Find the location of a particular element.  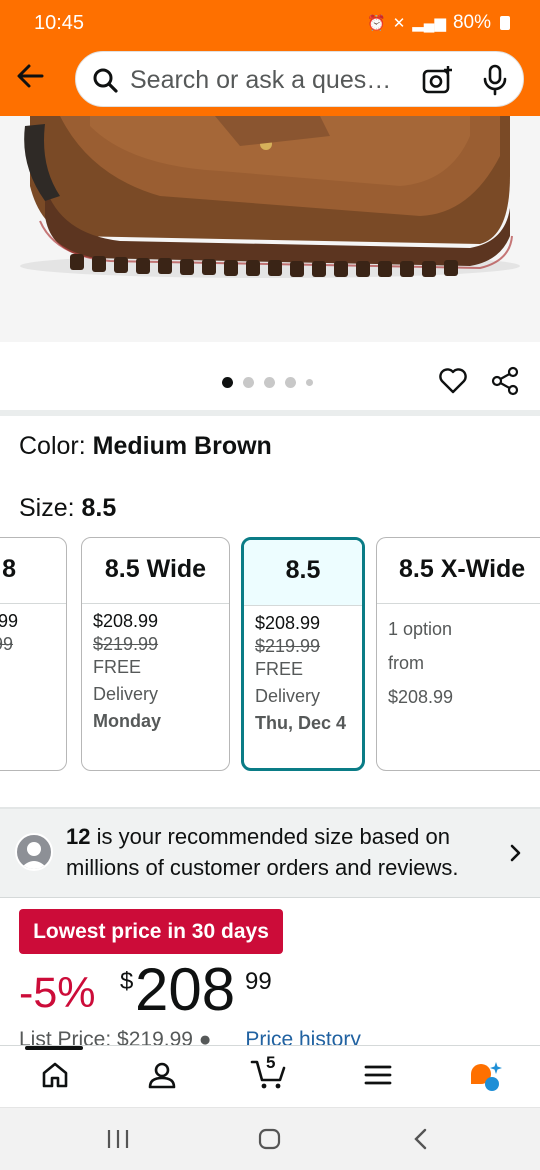

mute-icon: ✕ is located at coordinates (399, 23).